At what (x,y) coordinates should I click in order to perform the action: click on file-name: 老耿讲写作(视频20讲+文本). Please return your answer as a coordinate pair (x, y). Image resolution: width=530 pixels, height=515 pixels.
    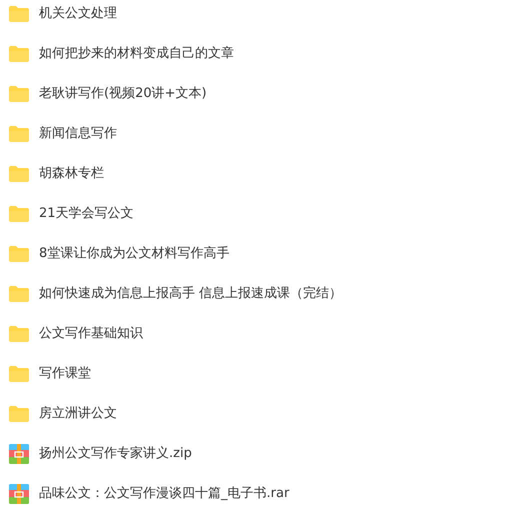
    Looking at the image, I should click on (123, 94).